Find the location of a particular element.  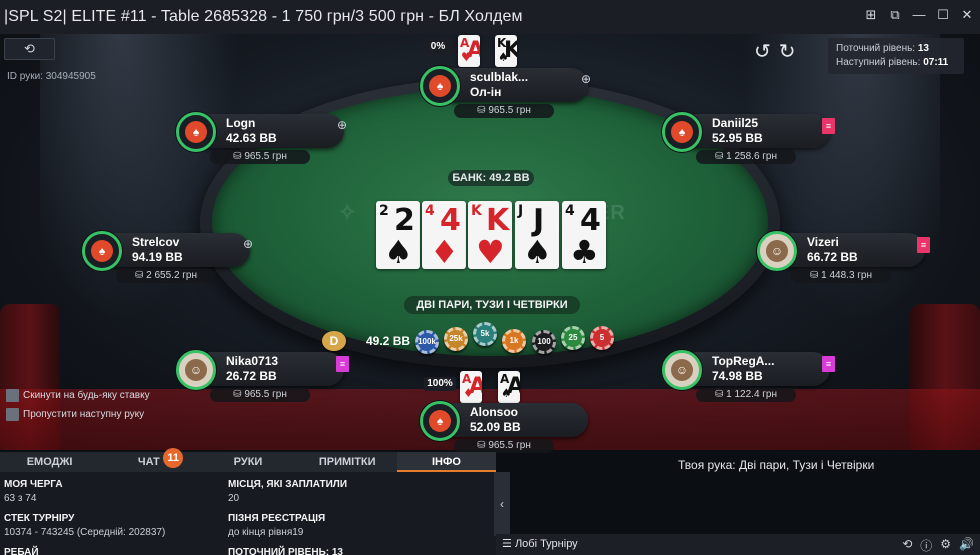

card-rank: K is located at coordinates (476, 211).